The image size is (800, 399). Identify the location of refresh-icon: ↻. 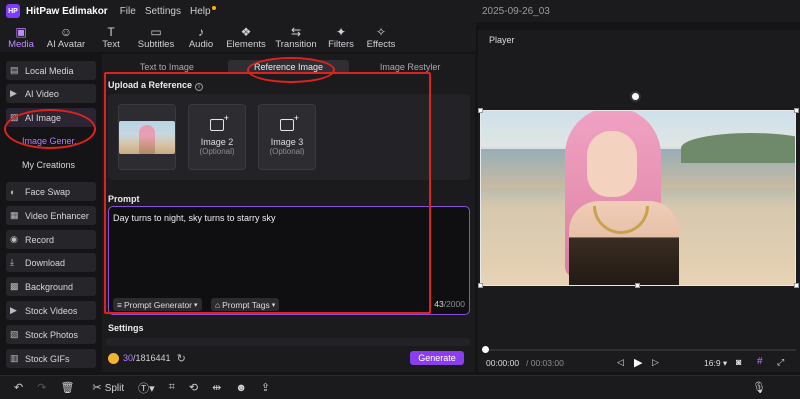
(181, 358).